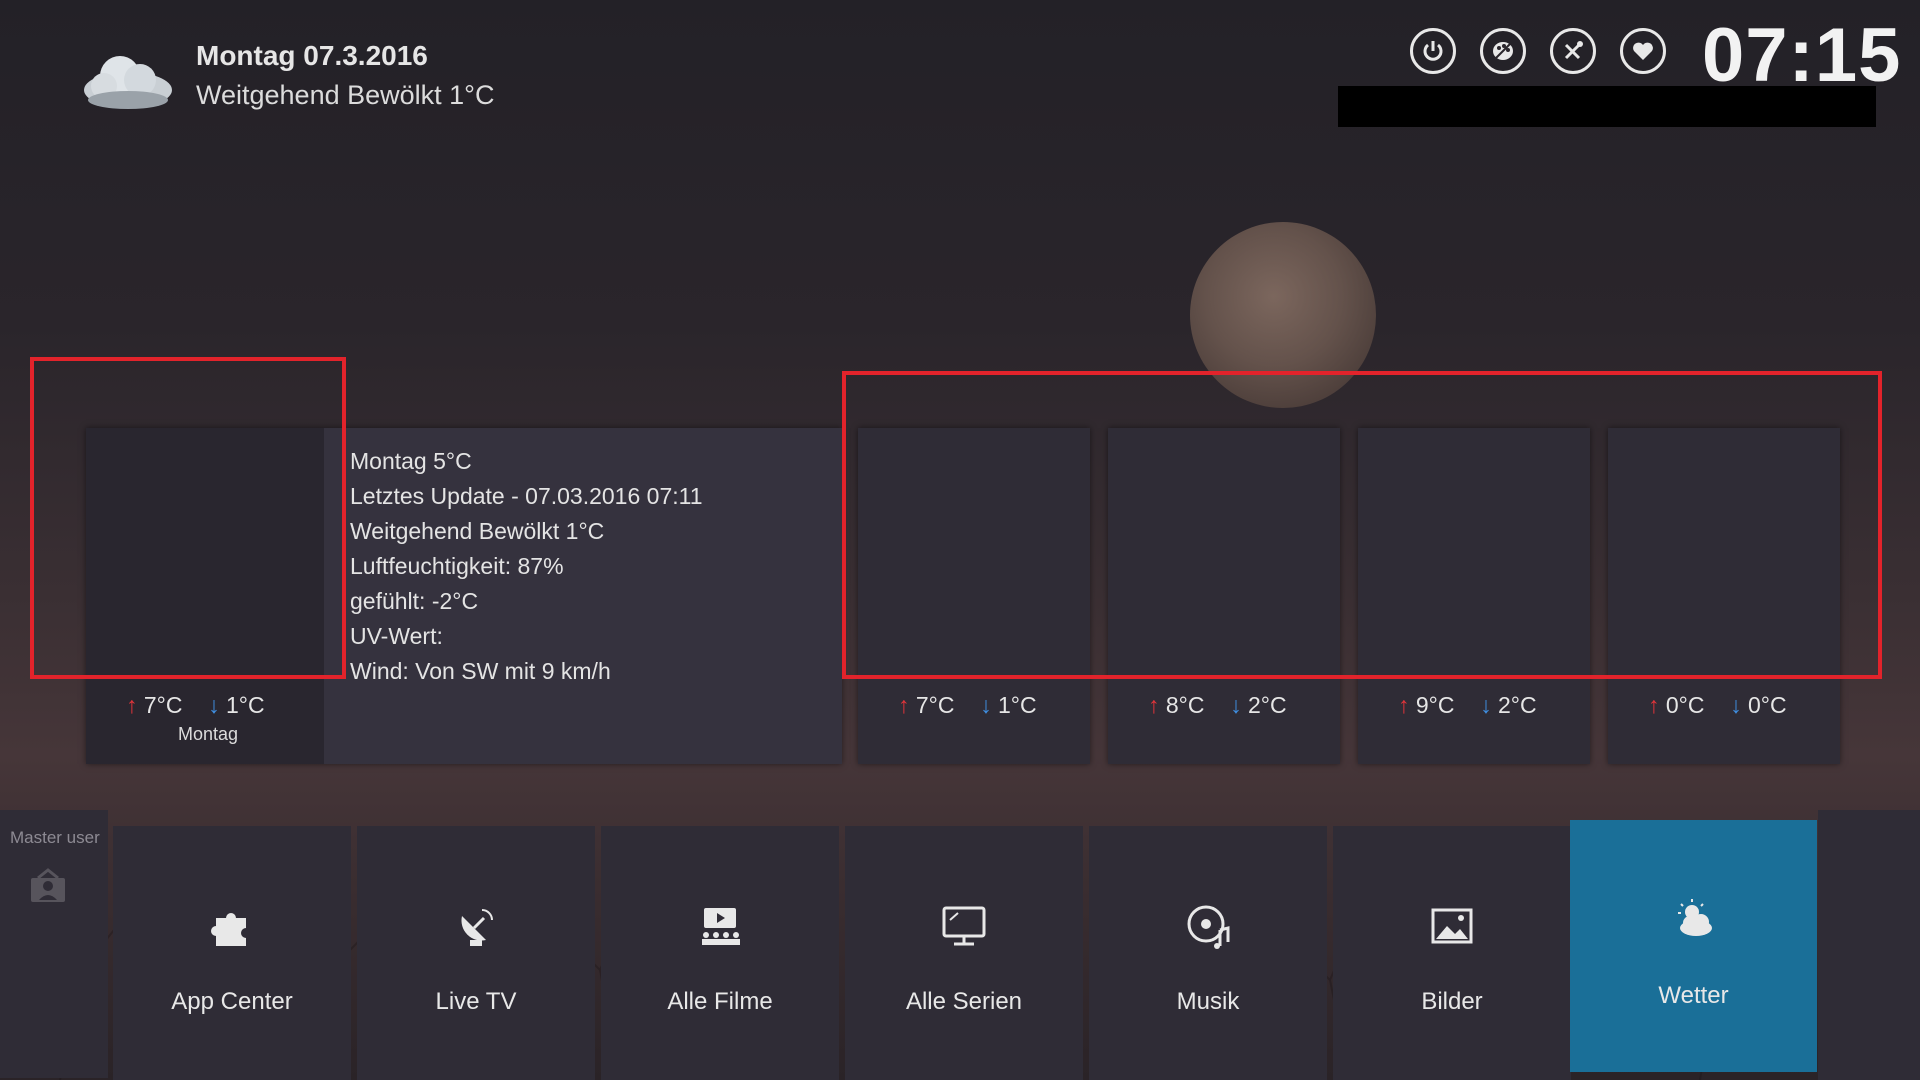  What do you see at coordinates (1433, 51) in the screenshot?
I see `power-icon` at bounding box center [1433, 51].